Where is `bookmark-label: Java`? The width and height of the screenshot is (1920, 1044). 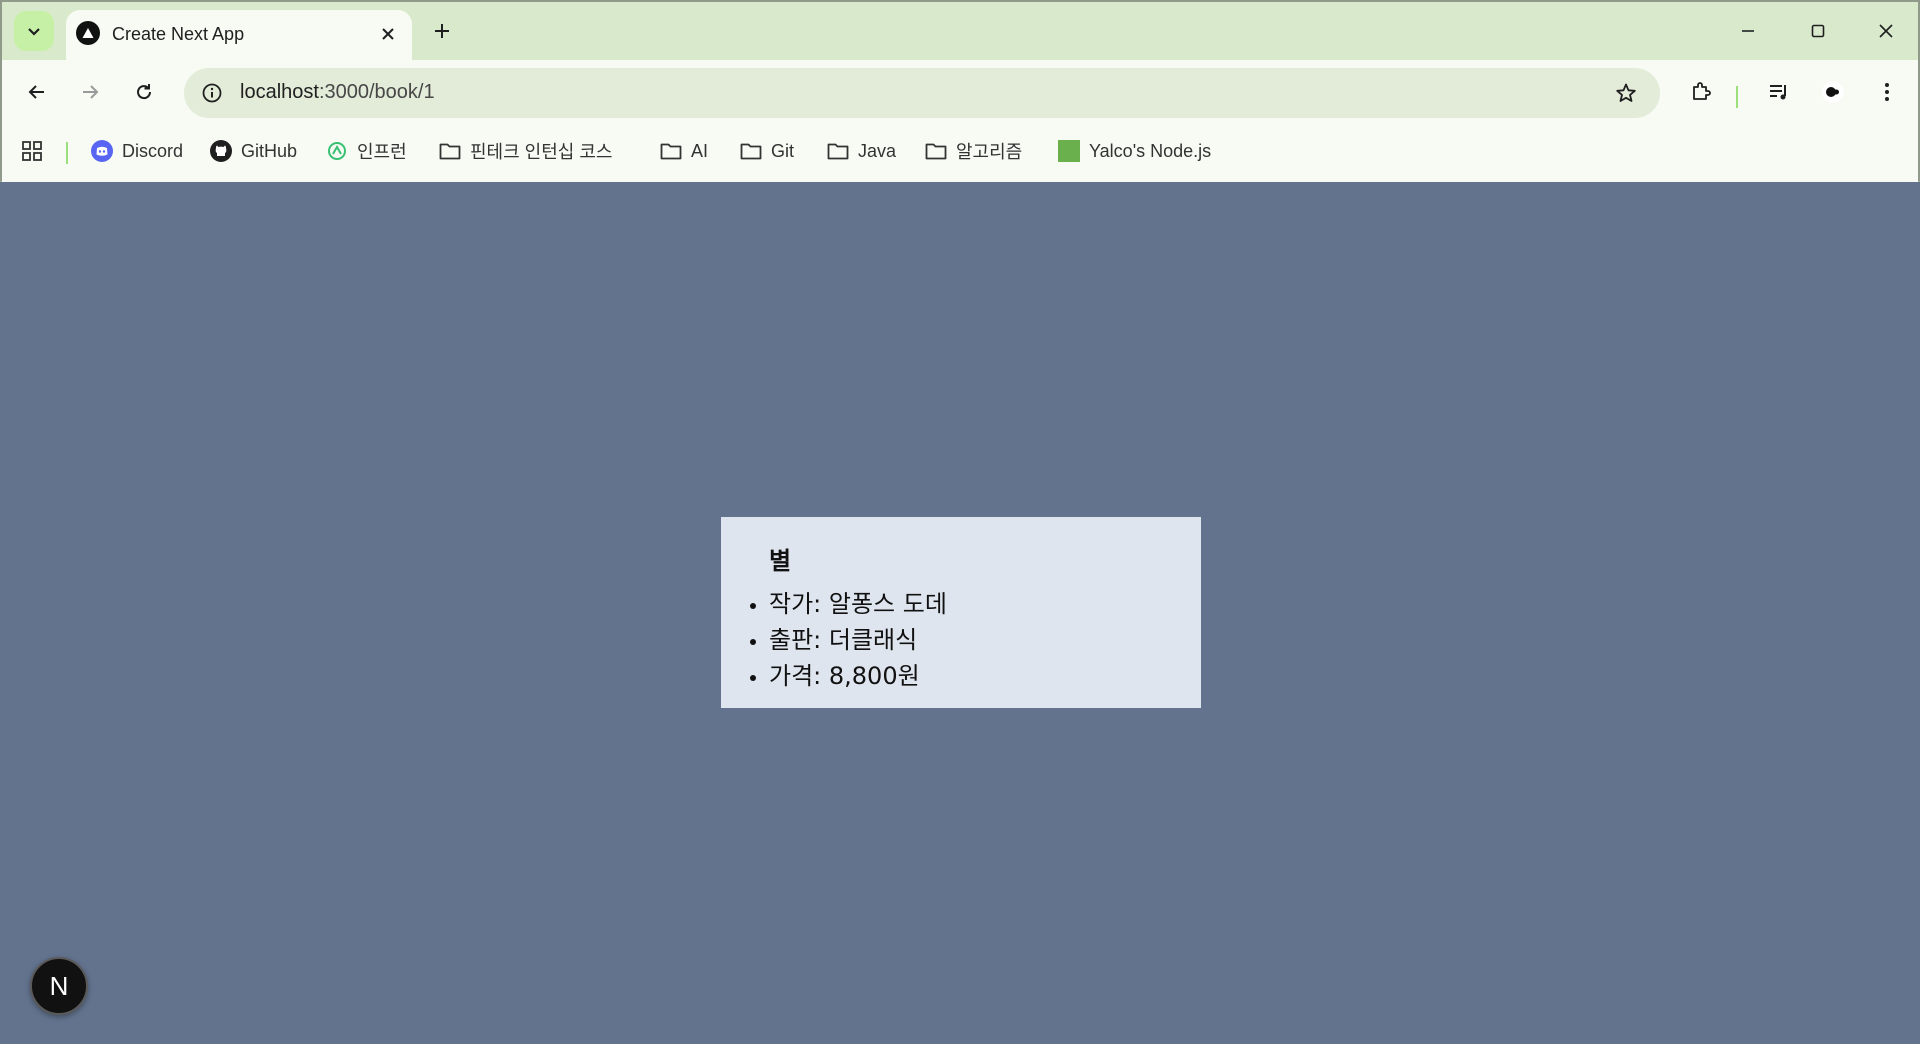
bookmark-label: Java is located at coordinates (877, 150).